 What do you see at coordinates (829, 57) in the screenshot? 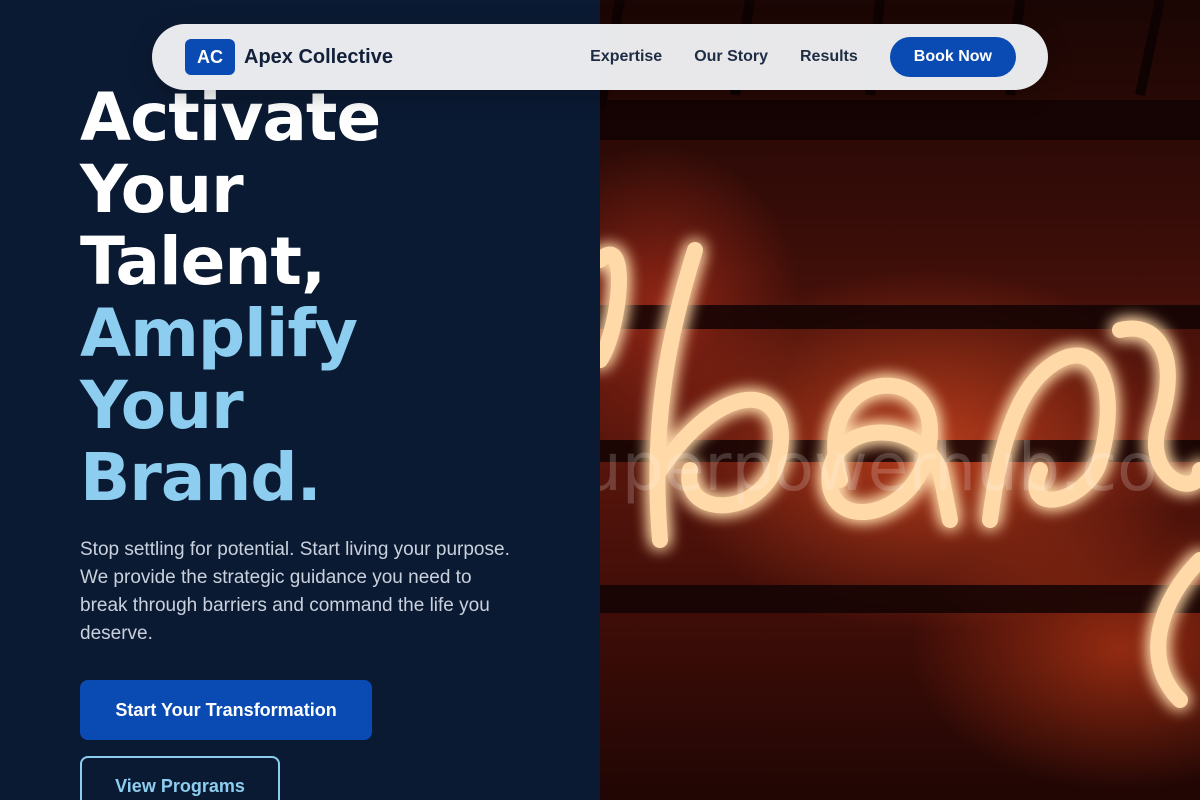
I see `nav-link-results: Results` at bounding box center [829, 57].